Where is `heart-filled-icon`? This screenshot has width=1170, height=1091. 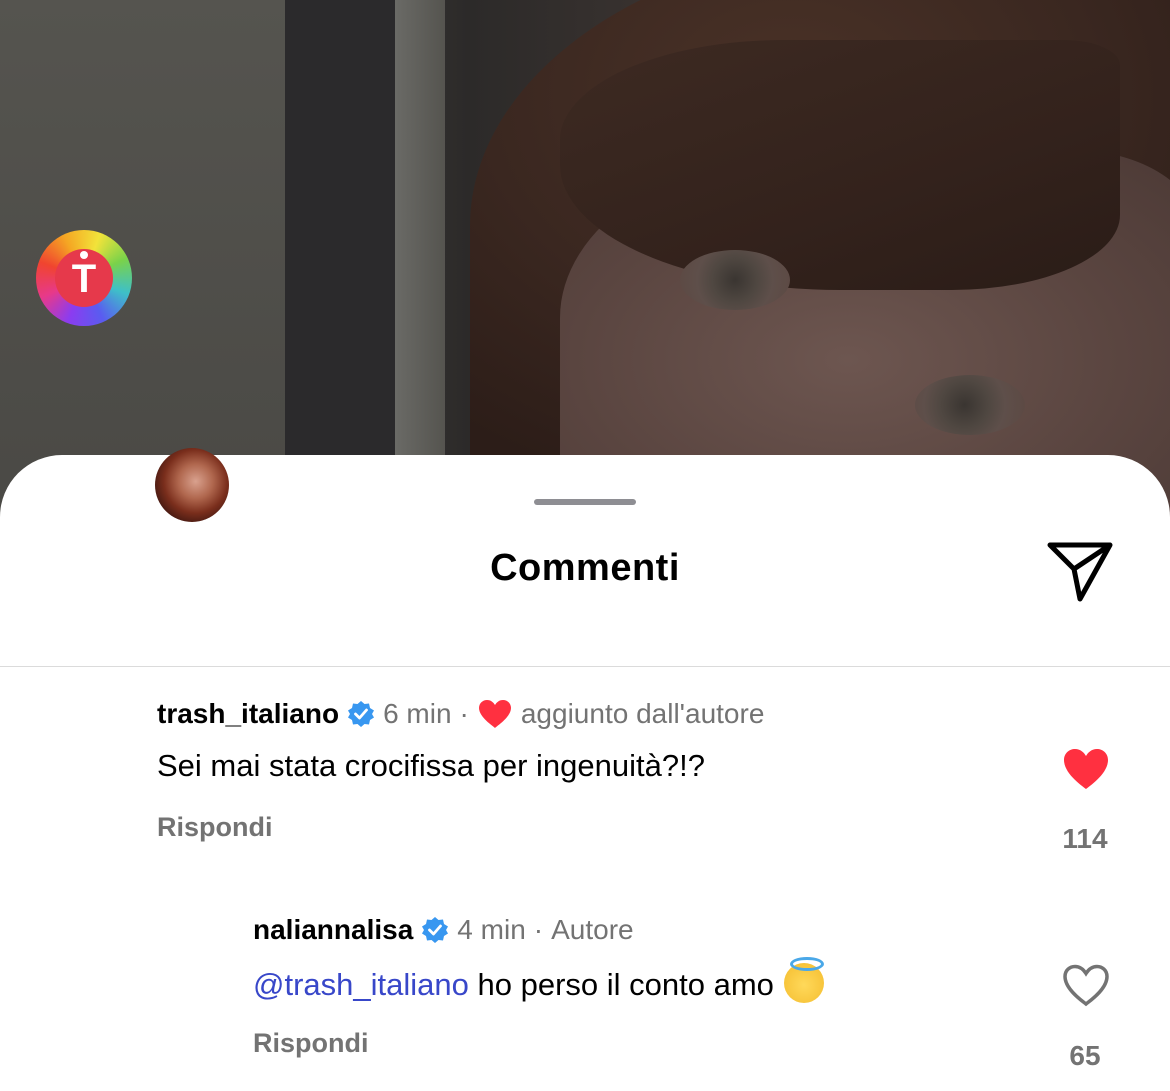
heart-filled-icon is located at coordinates (1086, 769).